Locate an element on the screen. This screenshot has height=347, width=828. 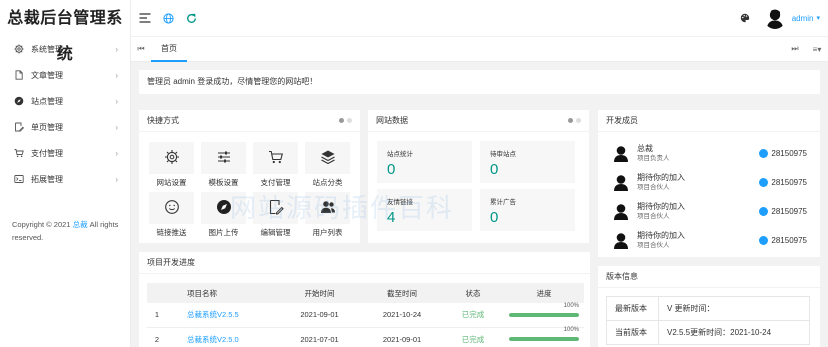
site-stats-title: 网站数据 is located at coordinates (478, 121).